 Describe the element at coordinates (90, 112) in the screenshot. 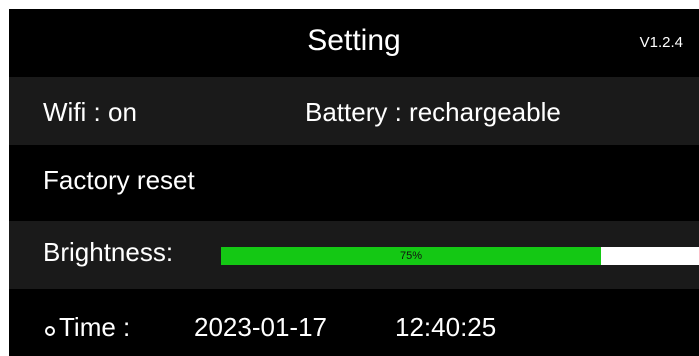

I see `wifi-setting: Wifi : on` at that location.